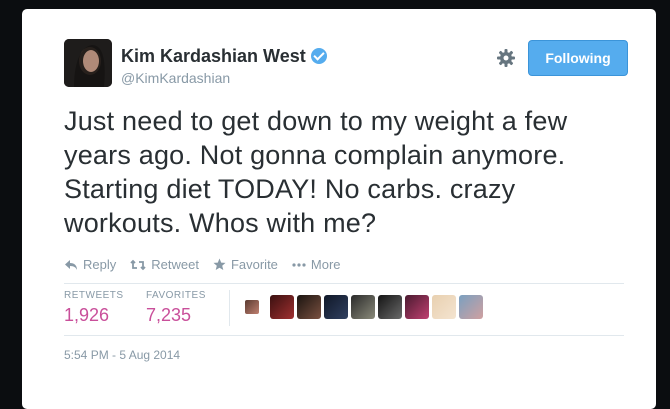 This screenshot has width=670, height=409. I want to click on reply-icon, so click(71, 264).